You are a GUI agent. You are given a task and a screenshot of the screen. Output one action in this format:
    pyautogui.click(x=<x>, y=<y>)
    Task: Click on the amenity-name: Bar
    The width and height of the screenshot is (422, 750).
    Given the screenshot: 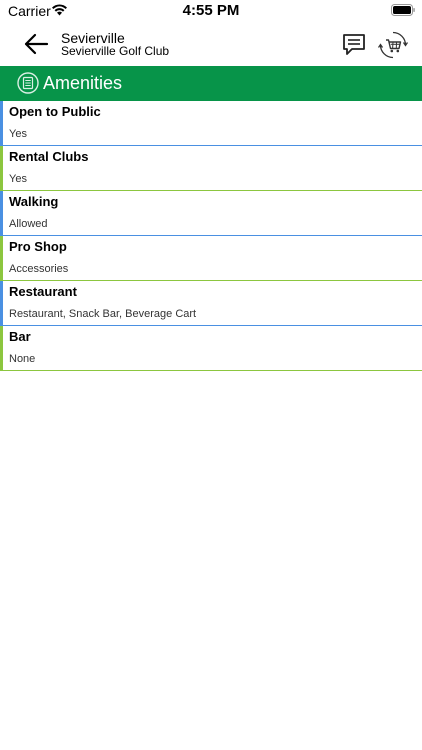 What is the action you would take?
    pyautogui.click(x=20, y=336)
    